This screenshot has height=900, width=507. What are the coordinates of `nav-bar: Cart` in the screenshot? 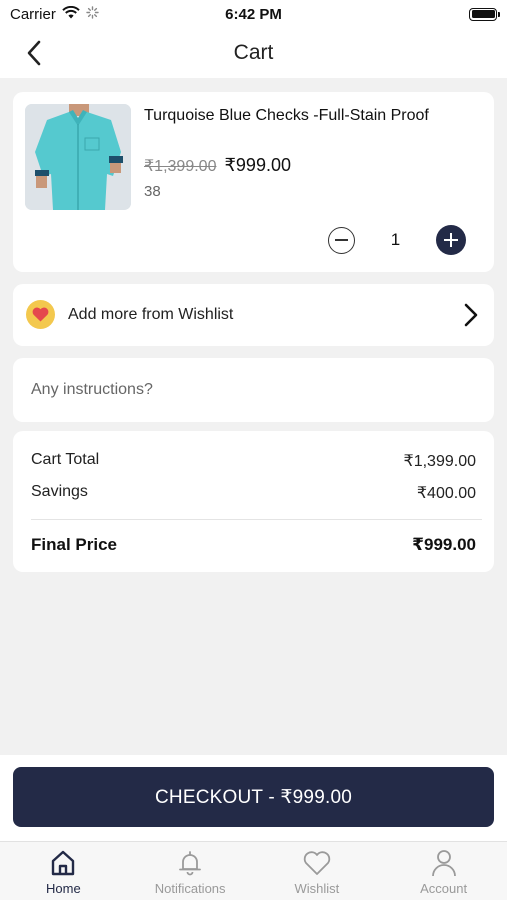 It's located at (253, 53).